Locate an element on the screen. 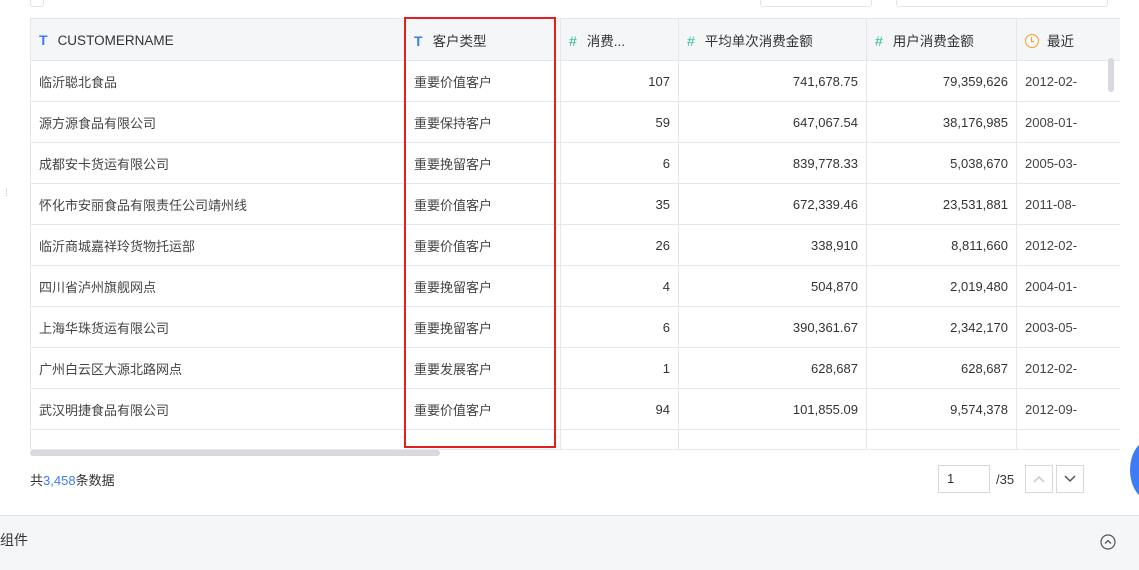 Image resolution: width=1139 pixels, height=570 pixels. pagination: 1 /35 is located at coordinates (1011, 479).